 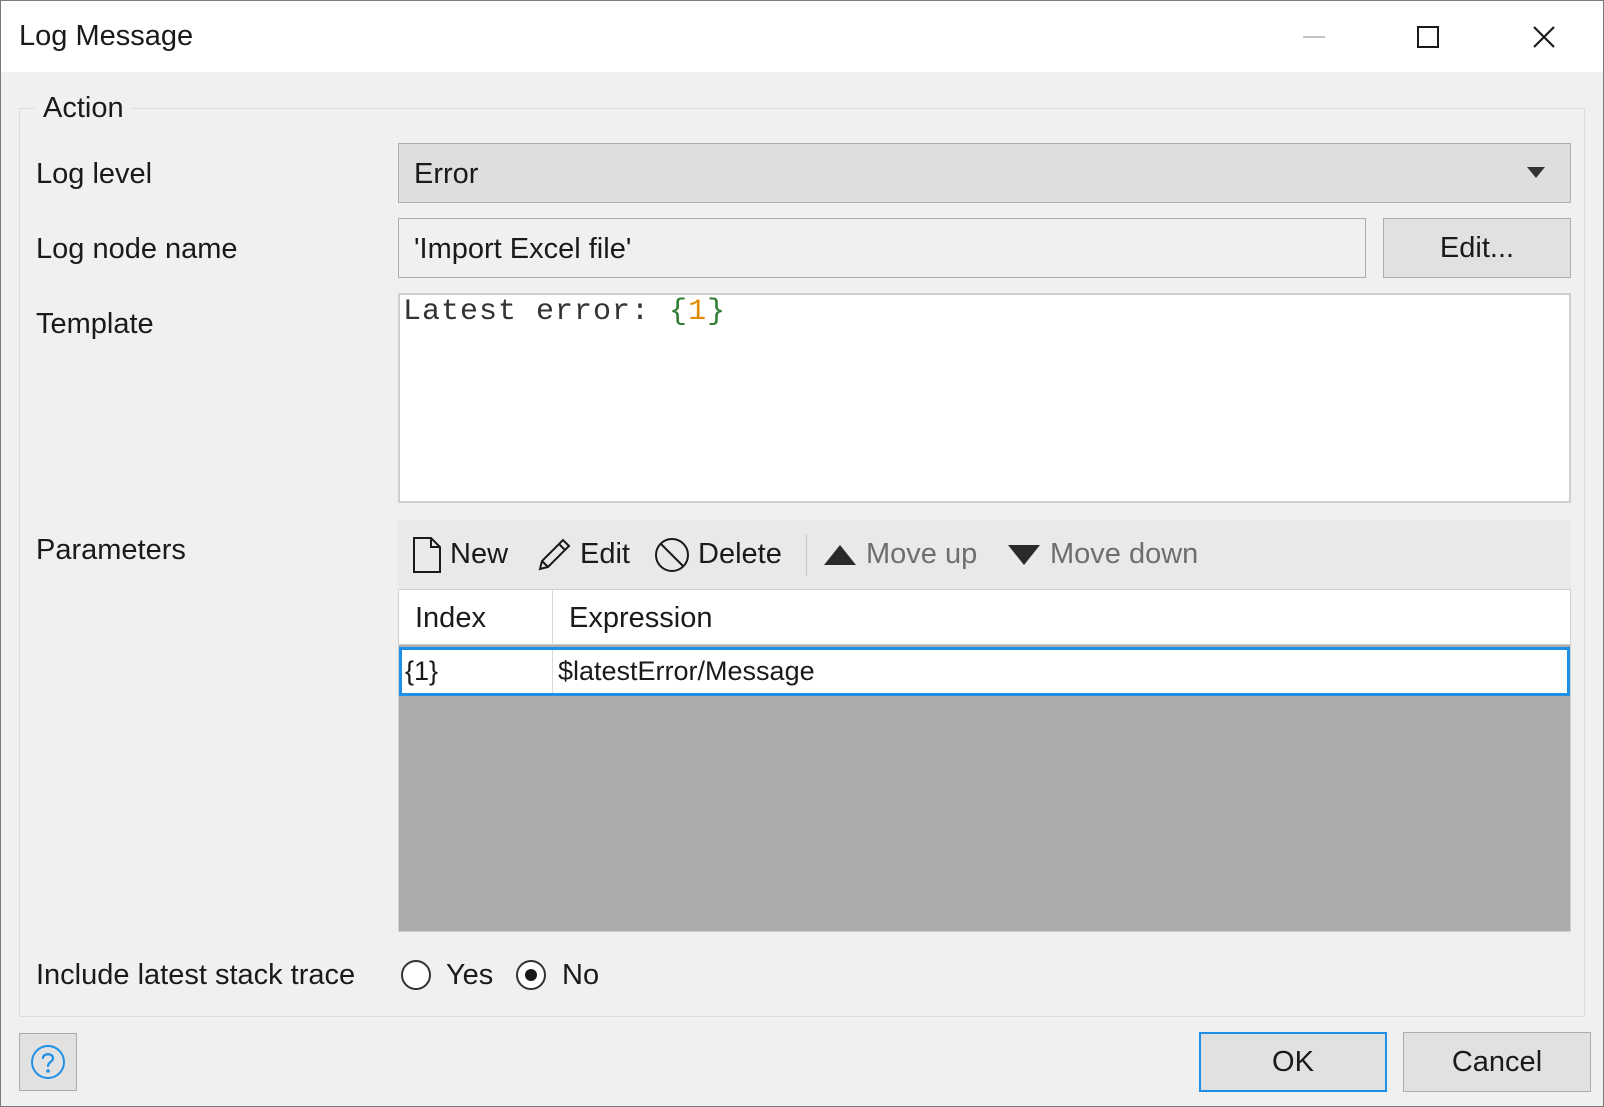 I want to click on template-editor: Latest error: {1}, so click(x=984, y=398).